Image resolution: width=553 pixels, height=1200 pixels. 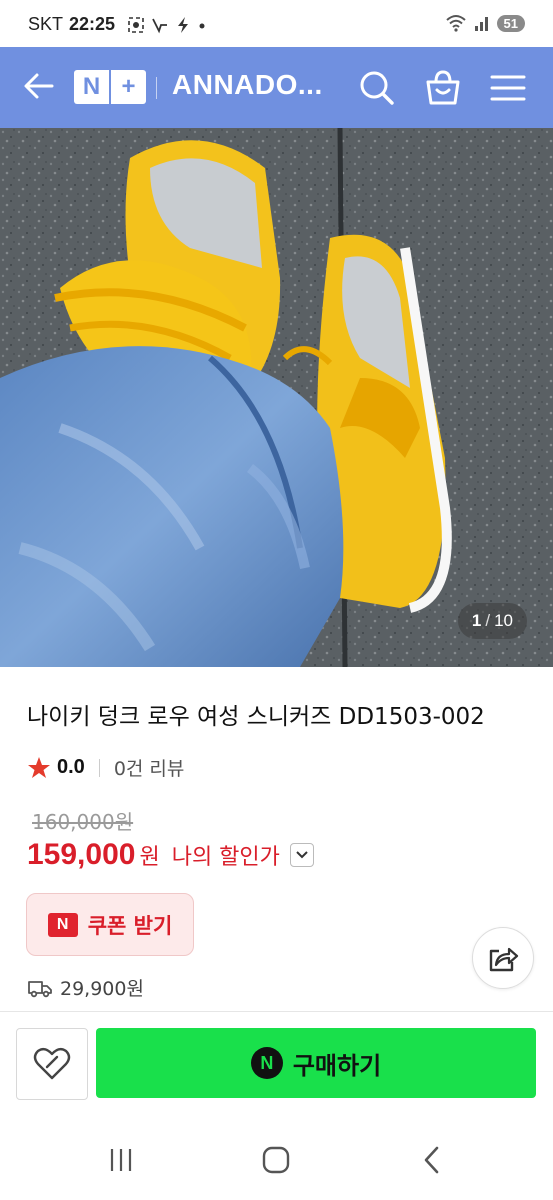 What do you see at coordinates (81, 854) in the screenshot?
I see `sale-price: 159,000` at bounding box center [81, 854].